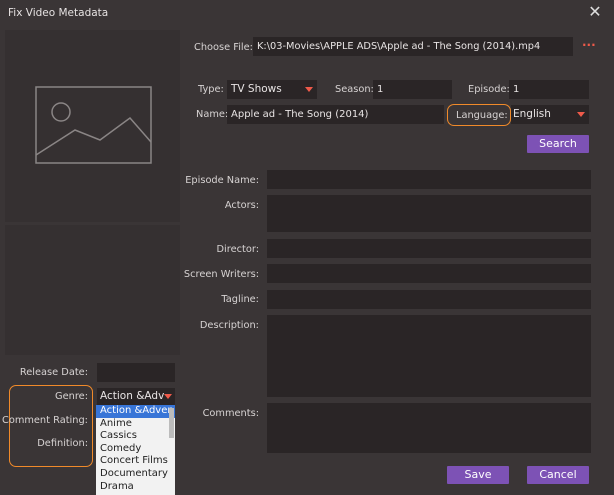 Image resolution: width=614 pixels, height=495 pixels. Describe the element at coordinates (211, 89) in the screenshot. I see `type-label: Type:` at that location.